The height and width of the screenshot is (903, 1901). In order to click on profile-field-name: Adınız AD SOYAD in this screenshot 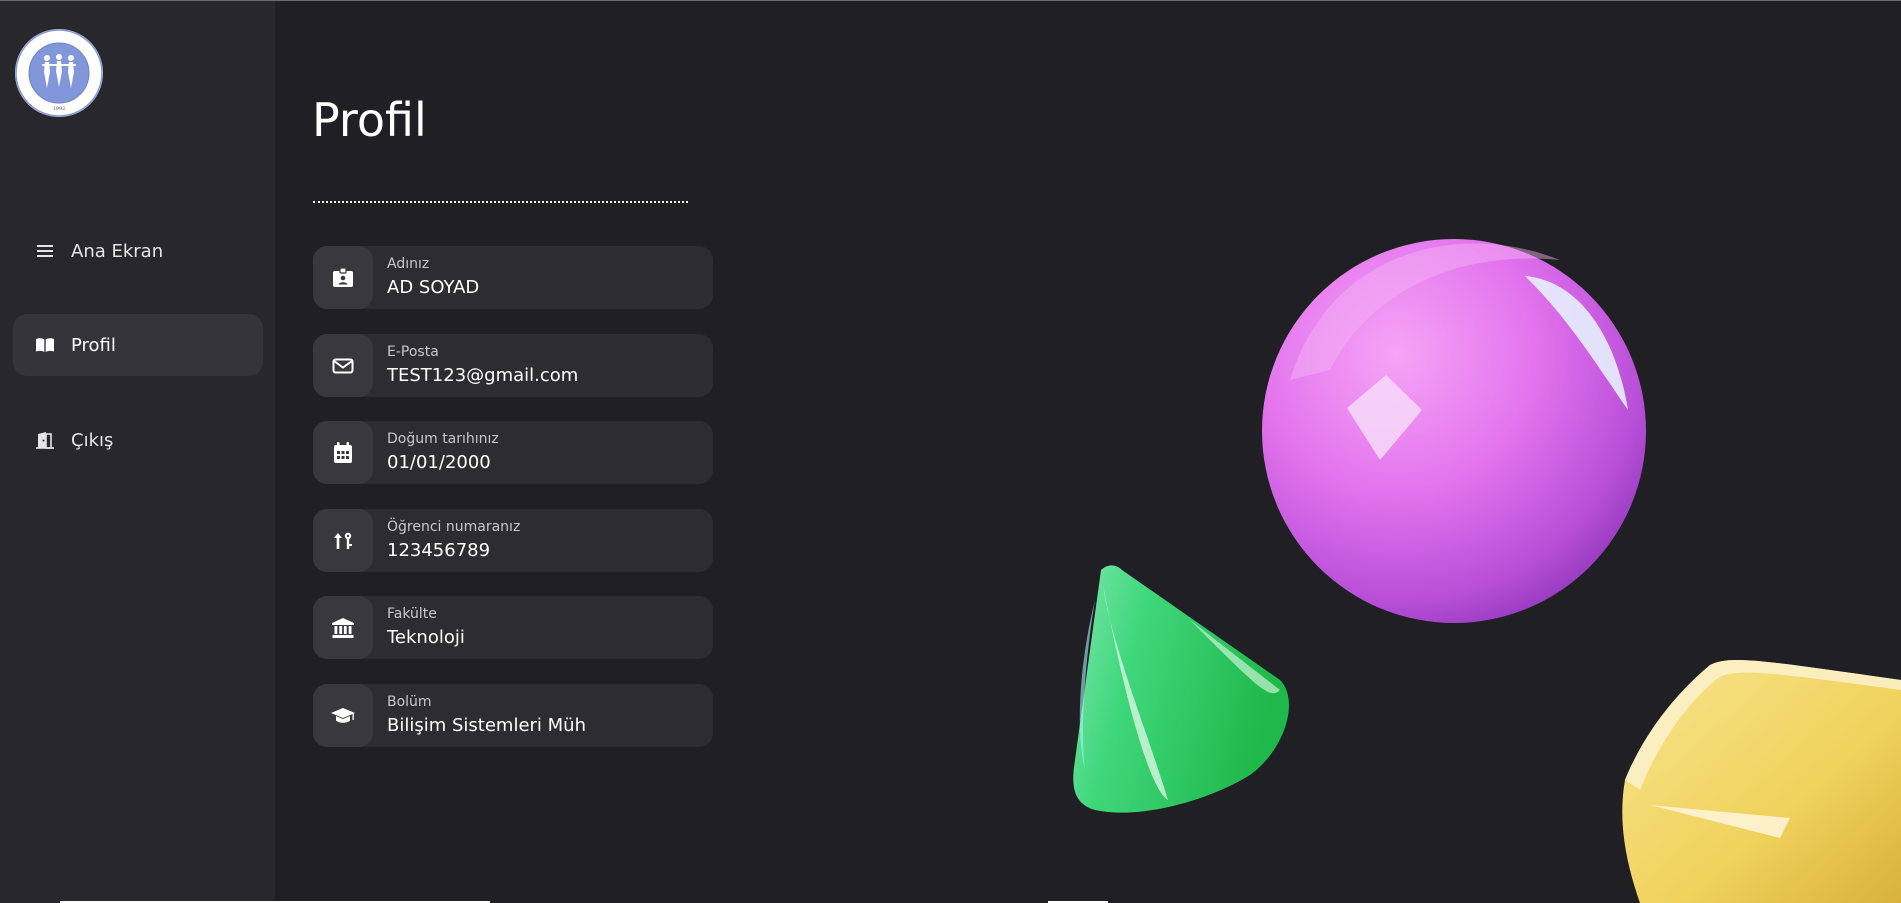, I will do `click(513, 277)`.